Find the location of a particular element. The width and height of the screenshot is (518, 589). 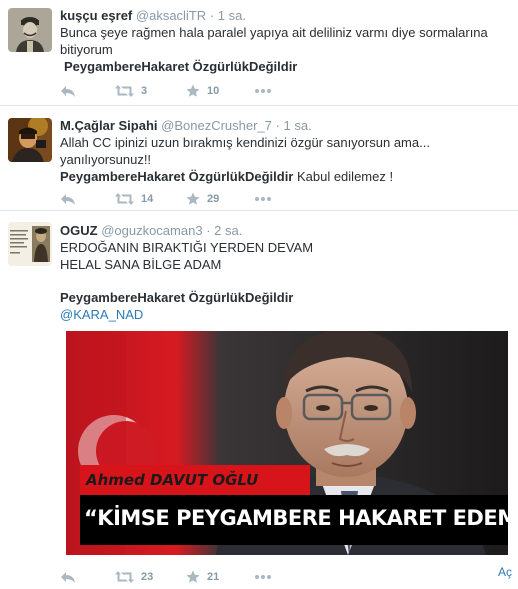

timestamp: 2 sa. is located at coordinates (228, 230).